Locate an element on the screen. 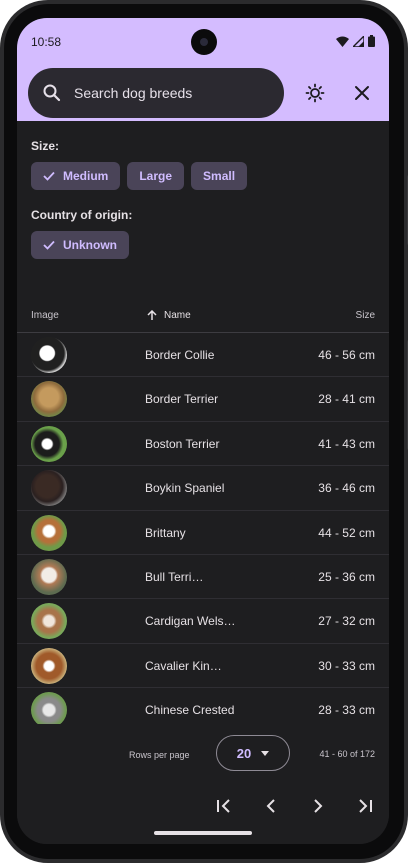 The width and height of the screenshot is (408, 863). last-page-button is located at coordinates (365, 806).